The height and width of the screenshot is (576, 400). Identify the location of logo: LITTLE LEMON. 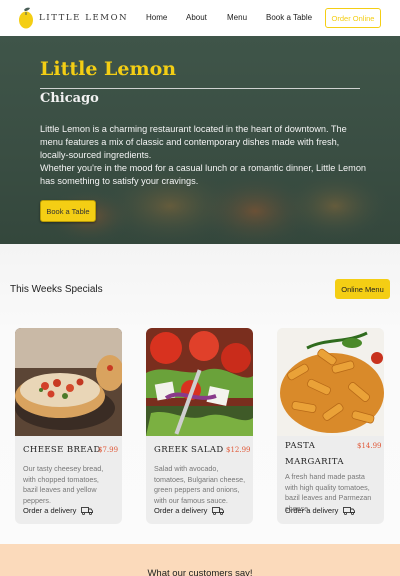
(73, 18).